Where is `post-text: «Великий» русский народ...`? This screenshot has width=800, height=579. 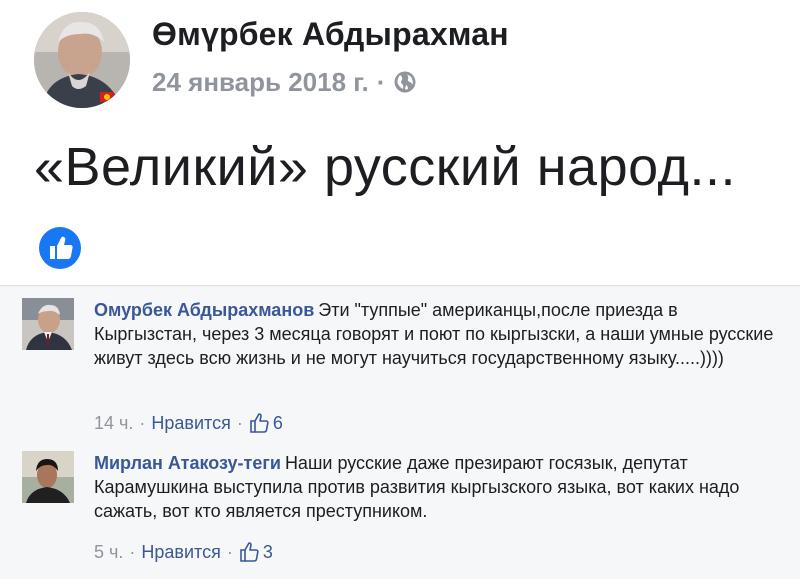 post-text: «Великий» русский народ... is located at coordinates (385, 167).